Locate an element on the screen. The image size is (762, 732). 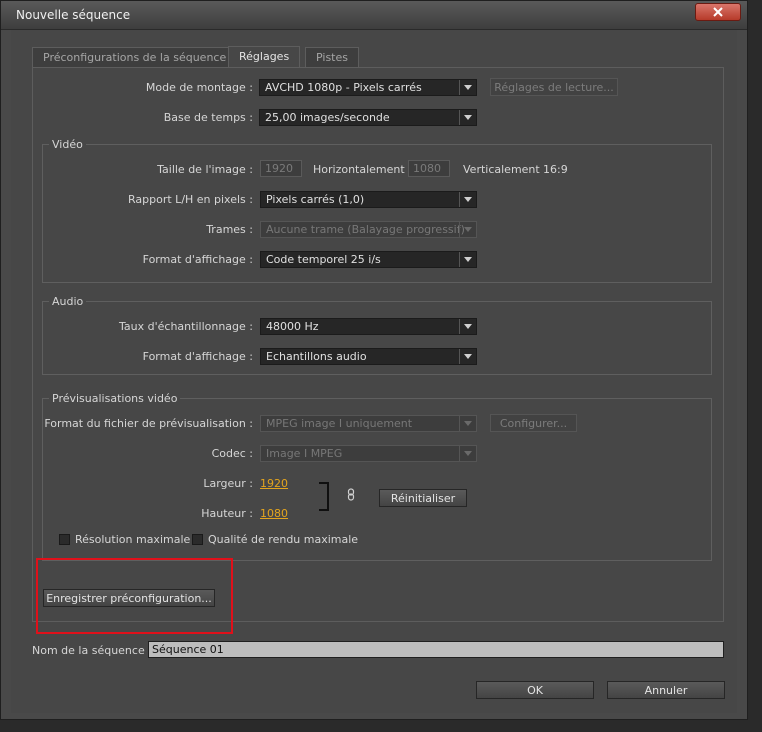
tab-presets: Préconfigurations de la séquence is located at coordinates (135, 57).